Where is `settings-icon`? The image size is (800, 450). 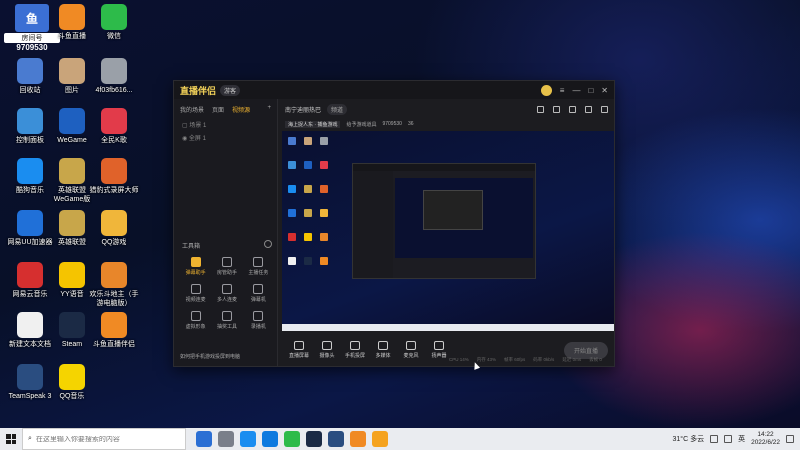 settings-icon is located at coordinates (604, 109).